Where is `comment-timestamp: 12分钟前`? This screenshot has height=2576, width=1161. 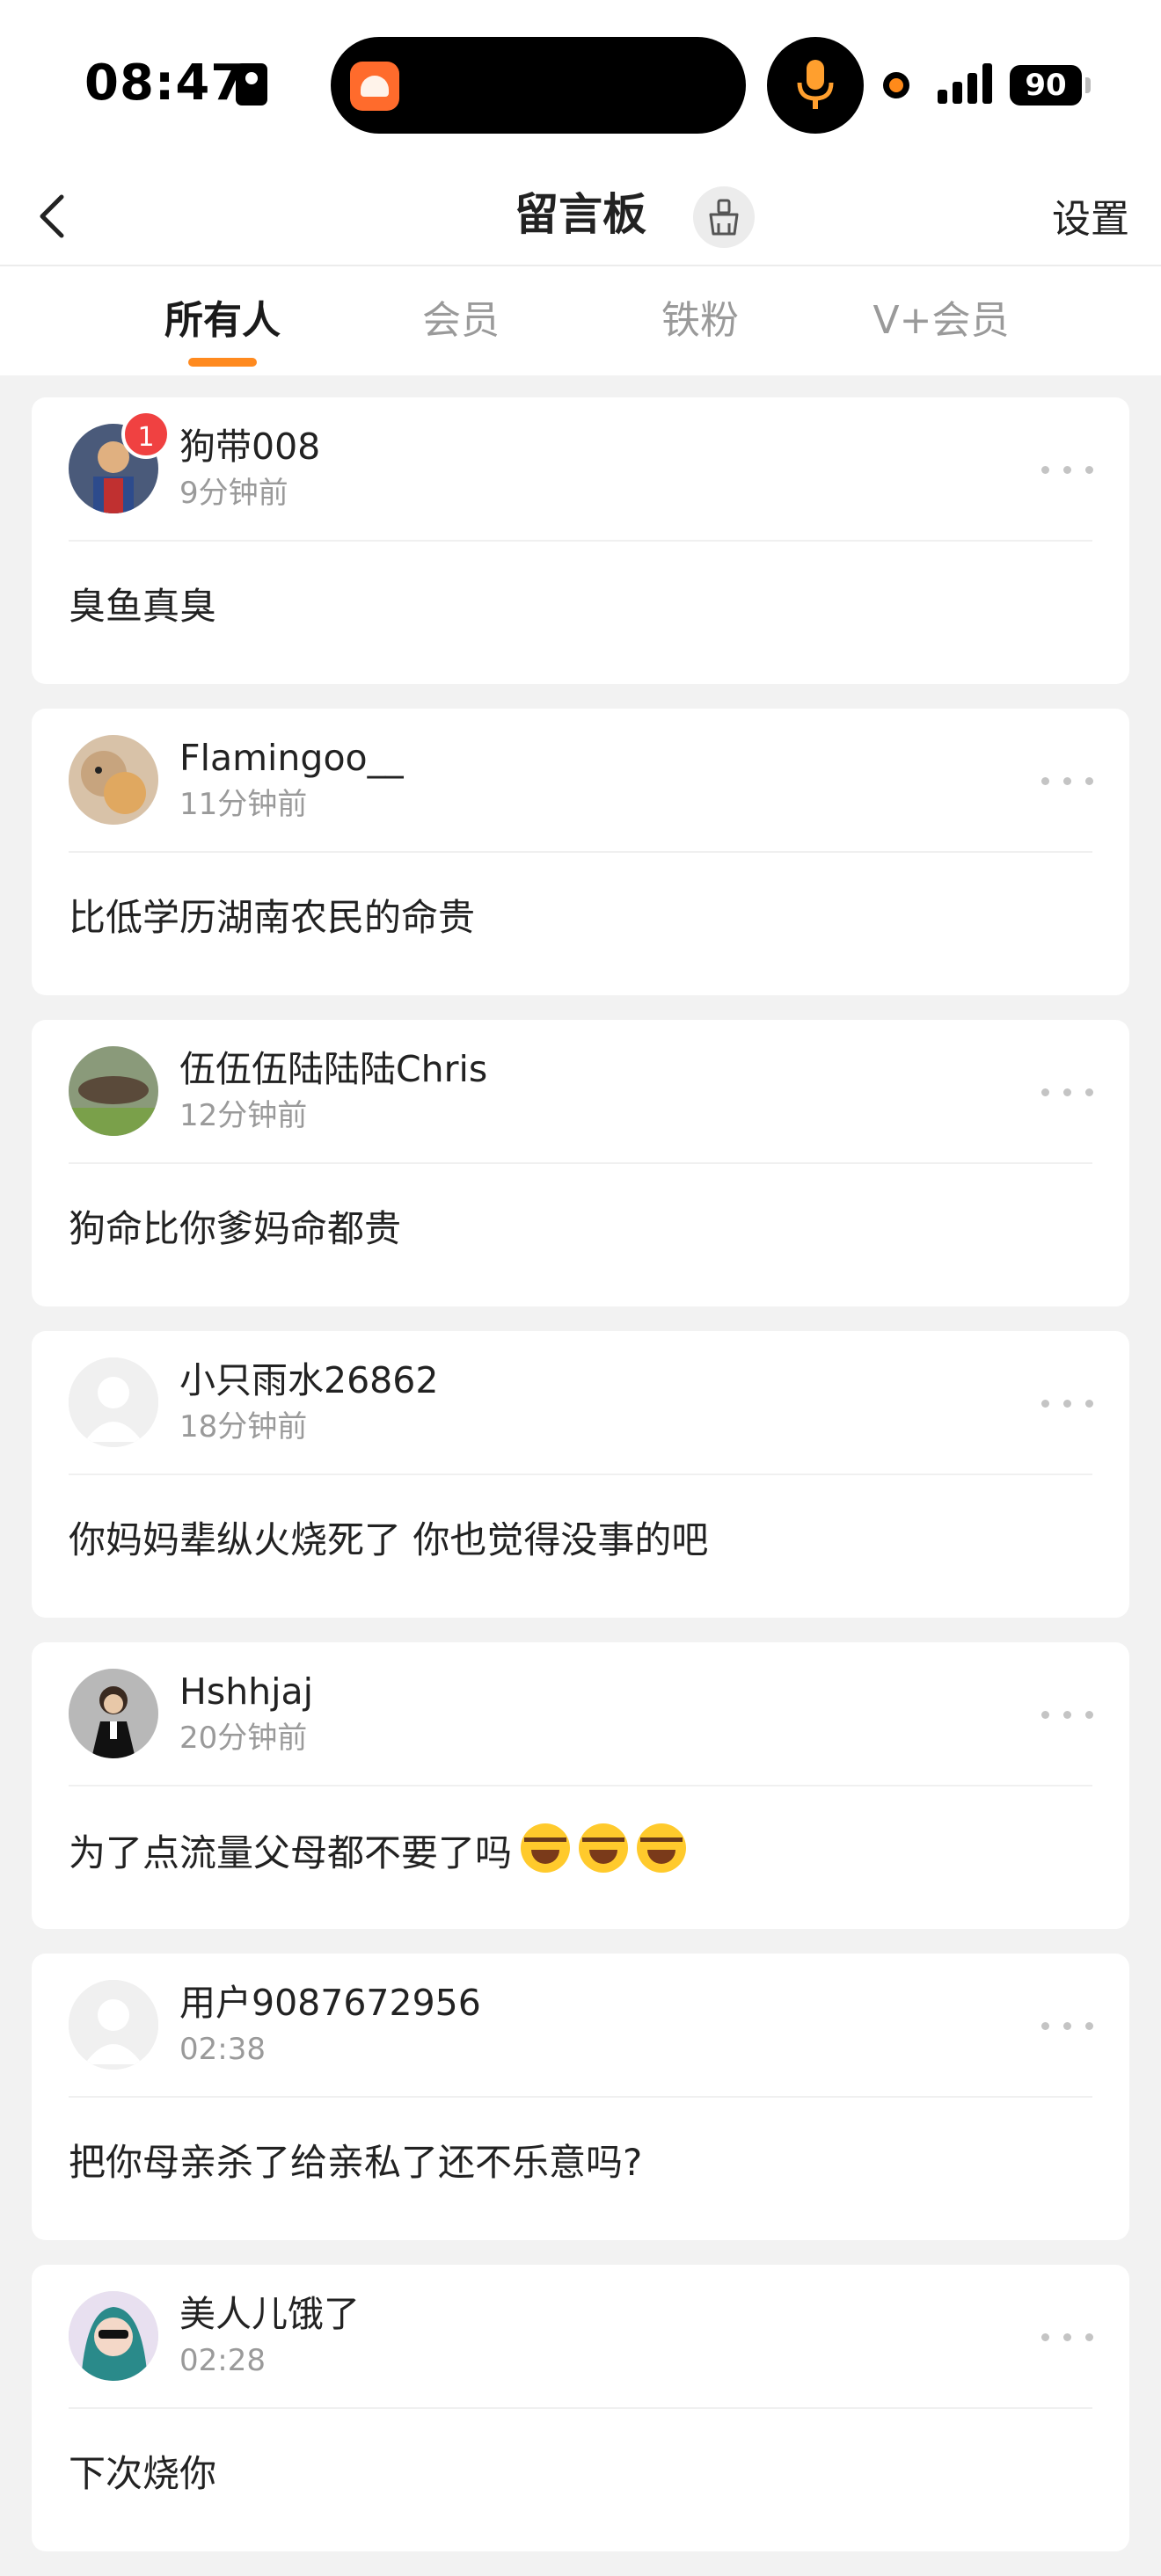
comment-timestamp: 12分钟前 is located at coordinates (243, 1115).